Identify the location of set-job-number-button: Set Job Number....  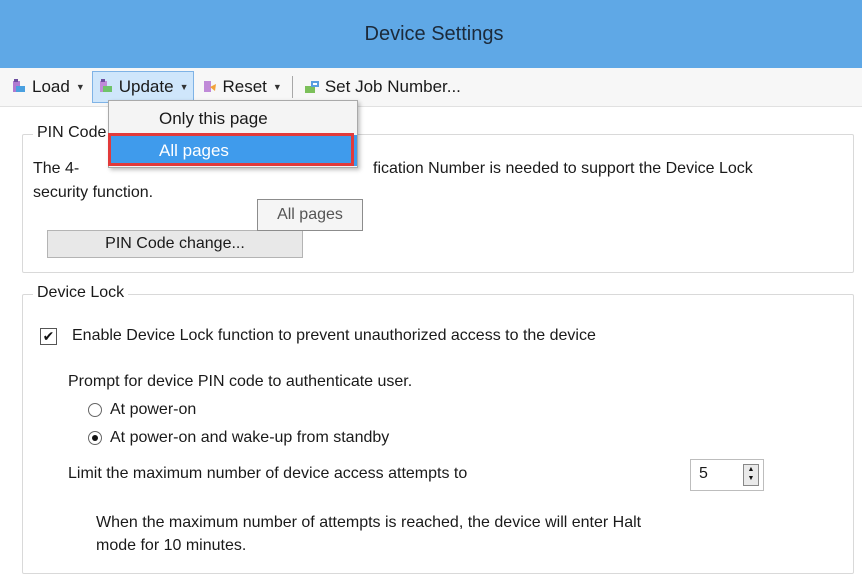
(382, 87).